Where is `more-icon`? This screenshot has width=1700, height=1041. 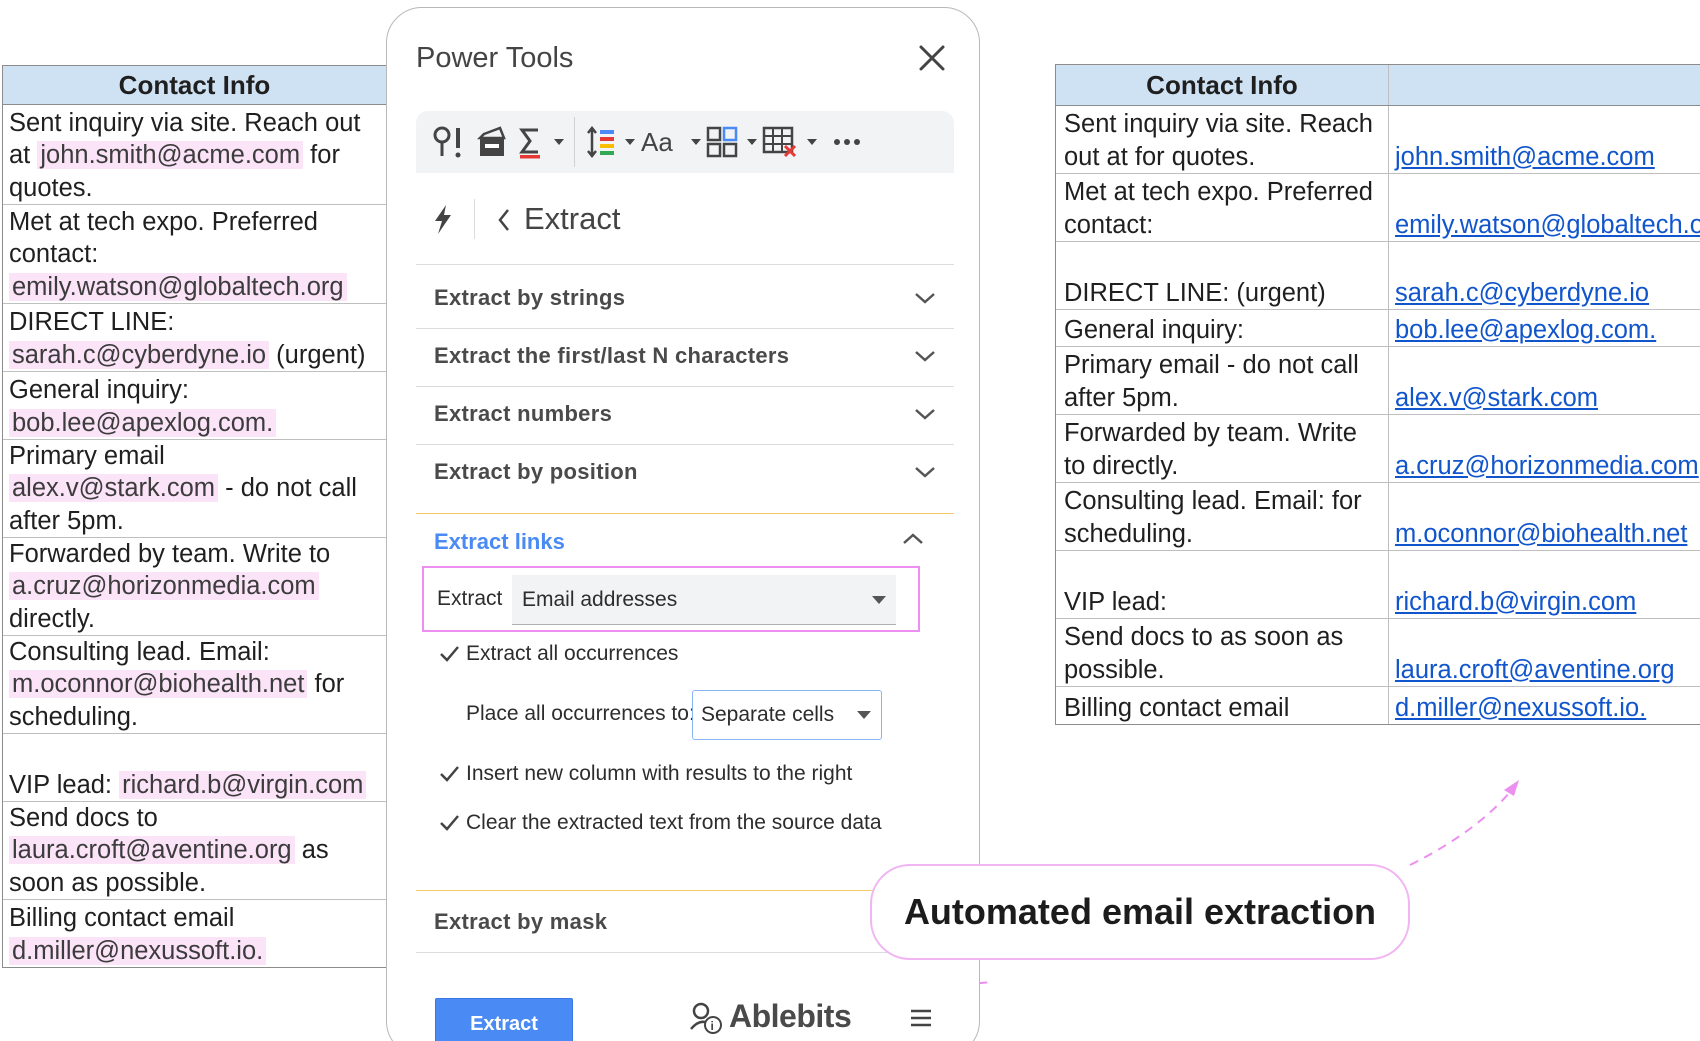 more-icon is located at coordinates (847, 142).